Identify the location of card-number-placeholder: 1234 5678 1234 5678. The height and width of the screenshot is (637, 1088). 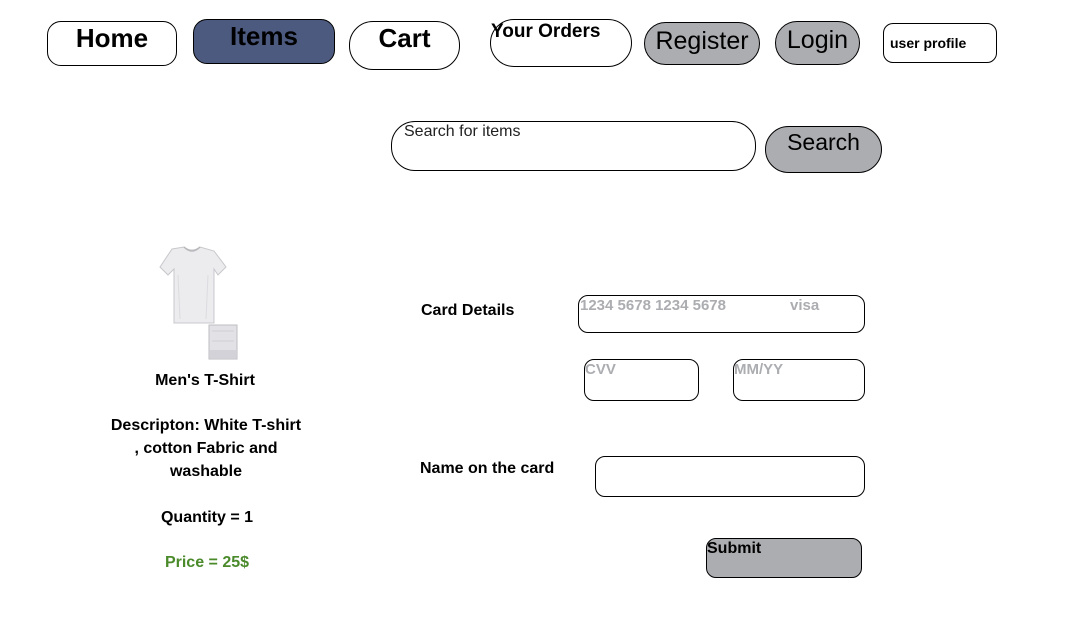
(653, 305).